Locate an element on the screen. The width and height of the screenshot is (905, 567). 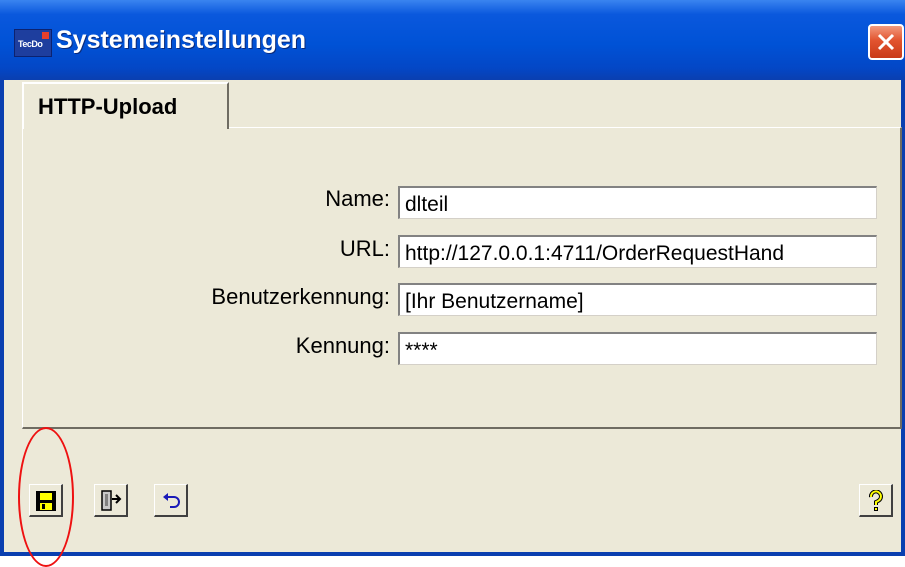
save-disk-icon is located at coordinates (46, 501).